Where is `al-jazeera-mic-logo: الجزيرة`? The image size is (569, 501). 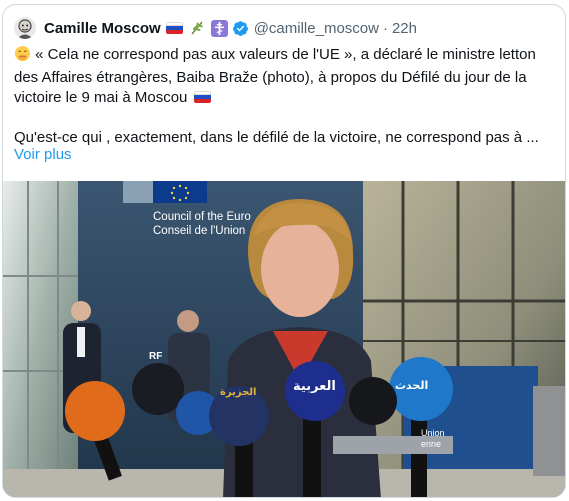
al-jazeera-mic-logo: الجزيرة is located at coordinates (238, 392).